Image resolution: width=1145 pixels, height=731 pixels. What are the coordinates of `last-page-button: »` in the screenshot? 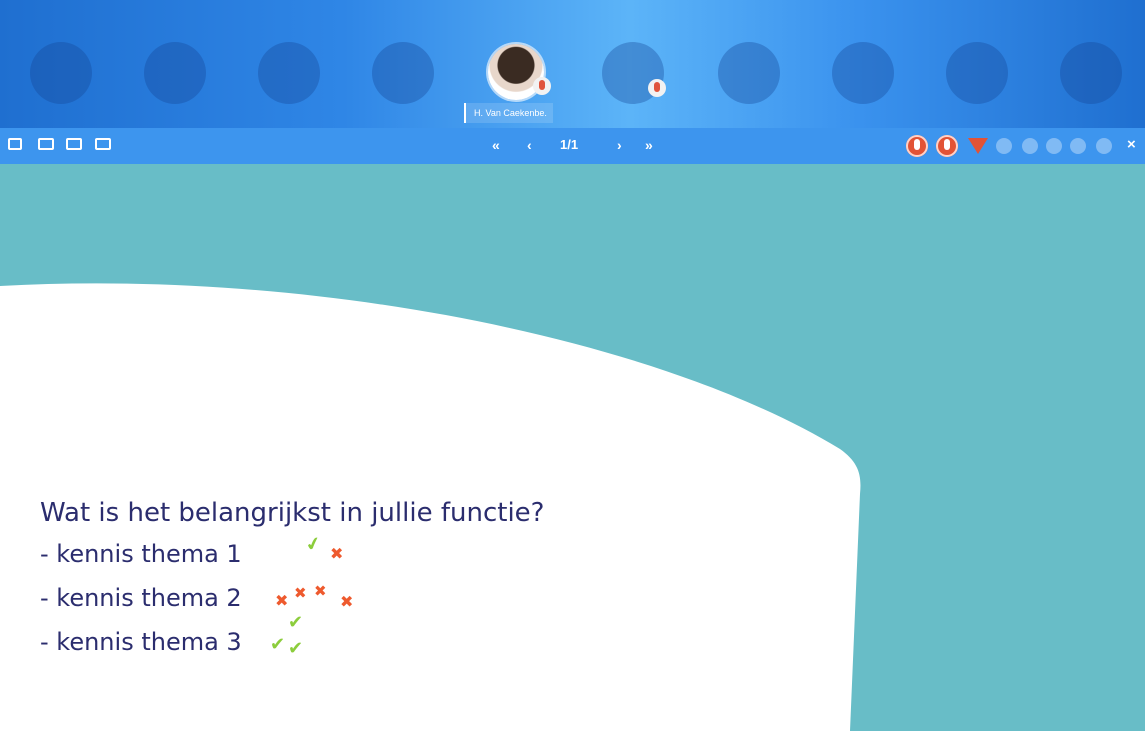 It's located at (649, 145).